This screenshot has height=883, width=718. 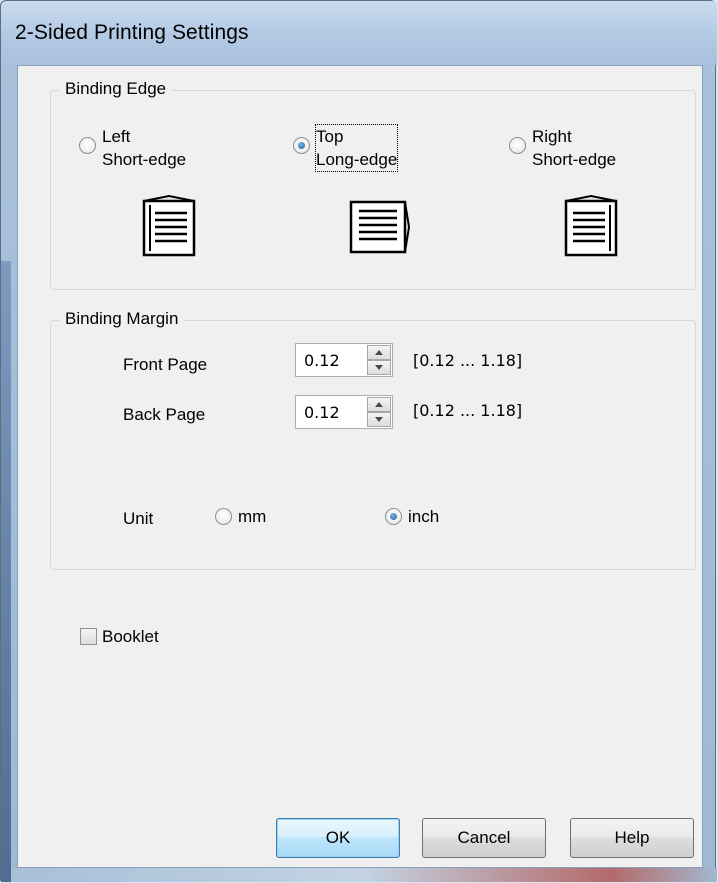 I want to click on help-button: Help, so click(x=632, y=838).